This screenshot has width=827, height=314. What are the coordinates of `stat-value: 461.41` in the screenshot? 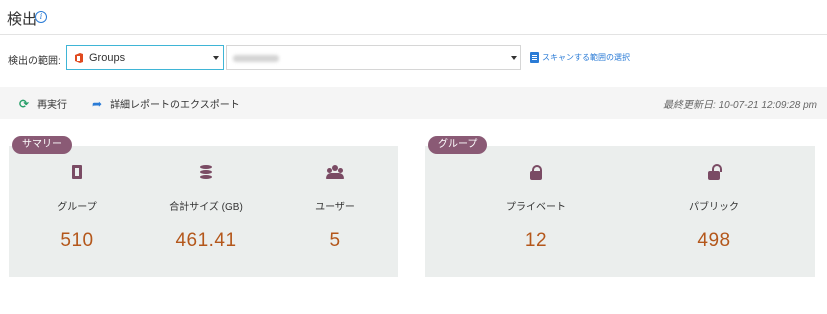 It's located at (206, 240).